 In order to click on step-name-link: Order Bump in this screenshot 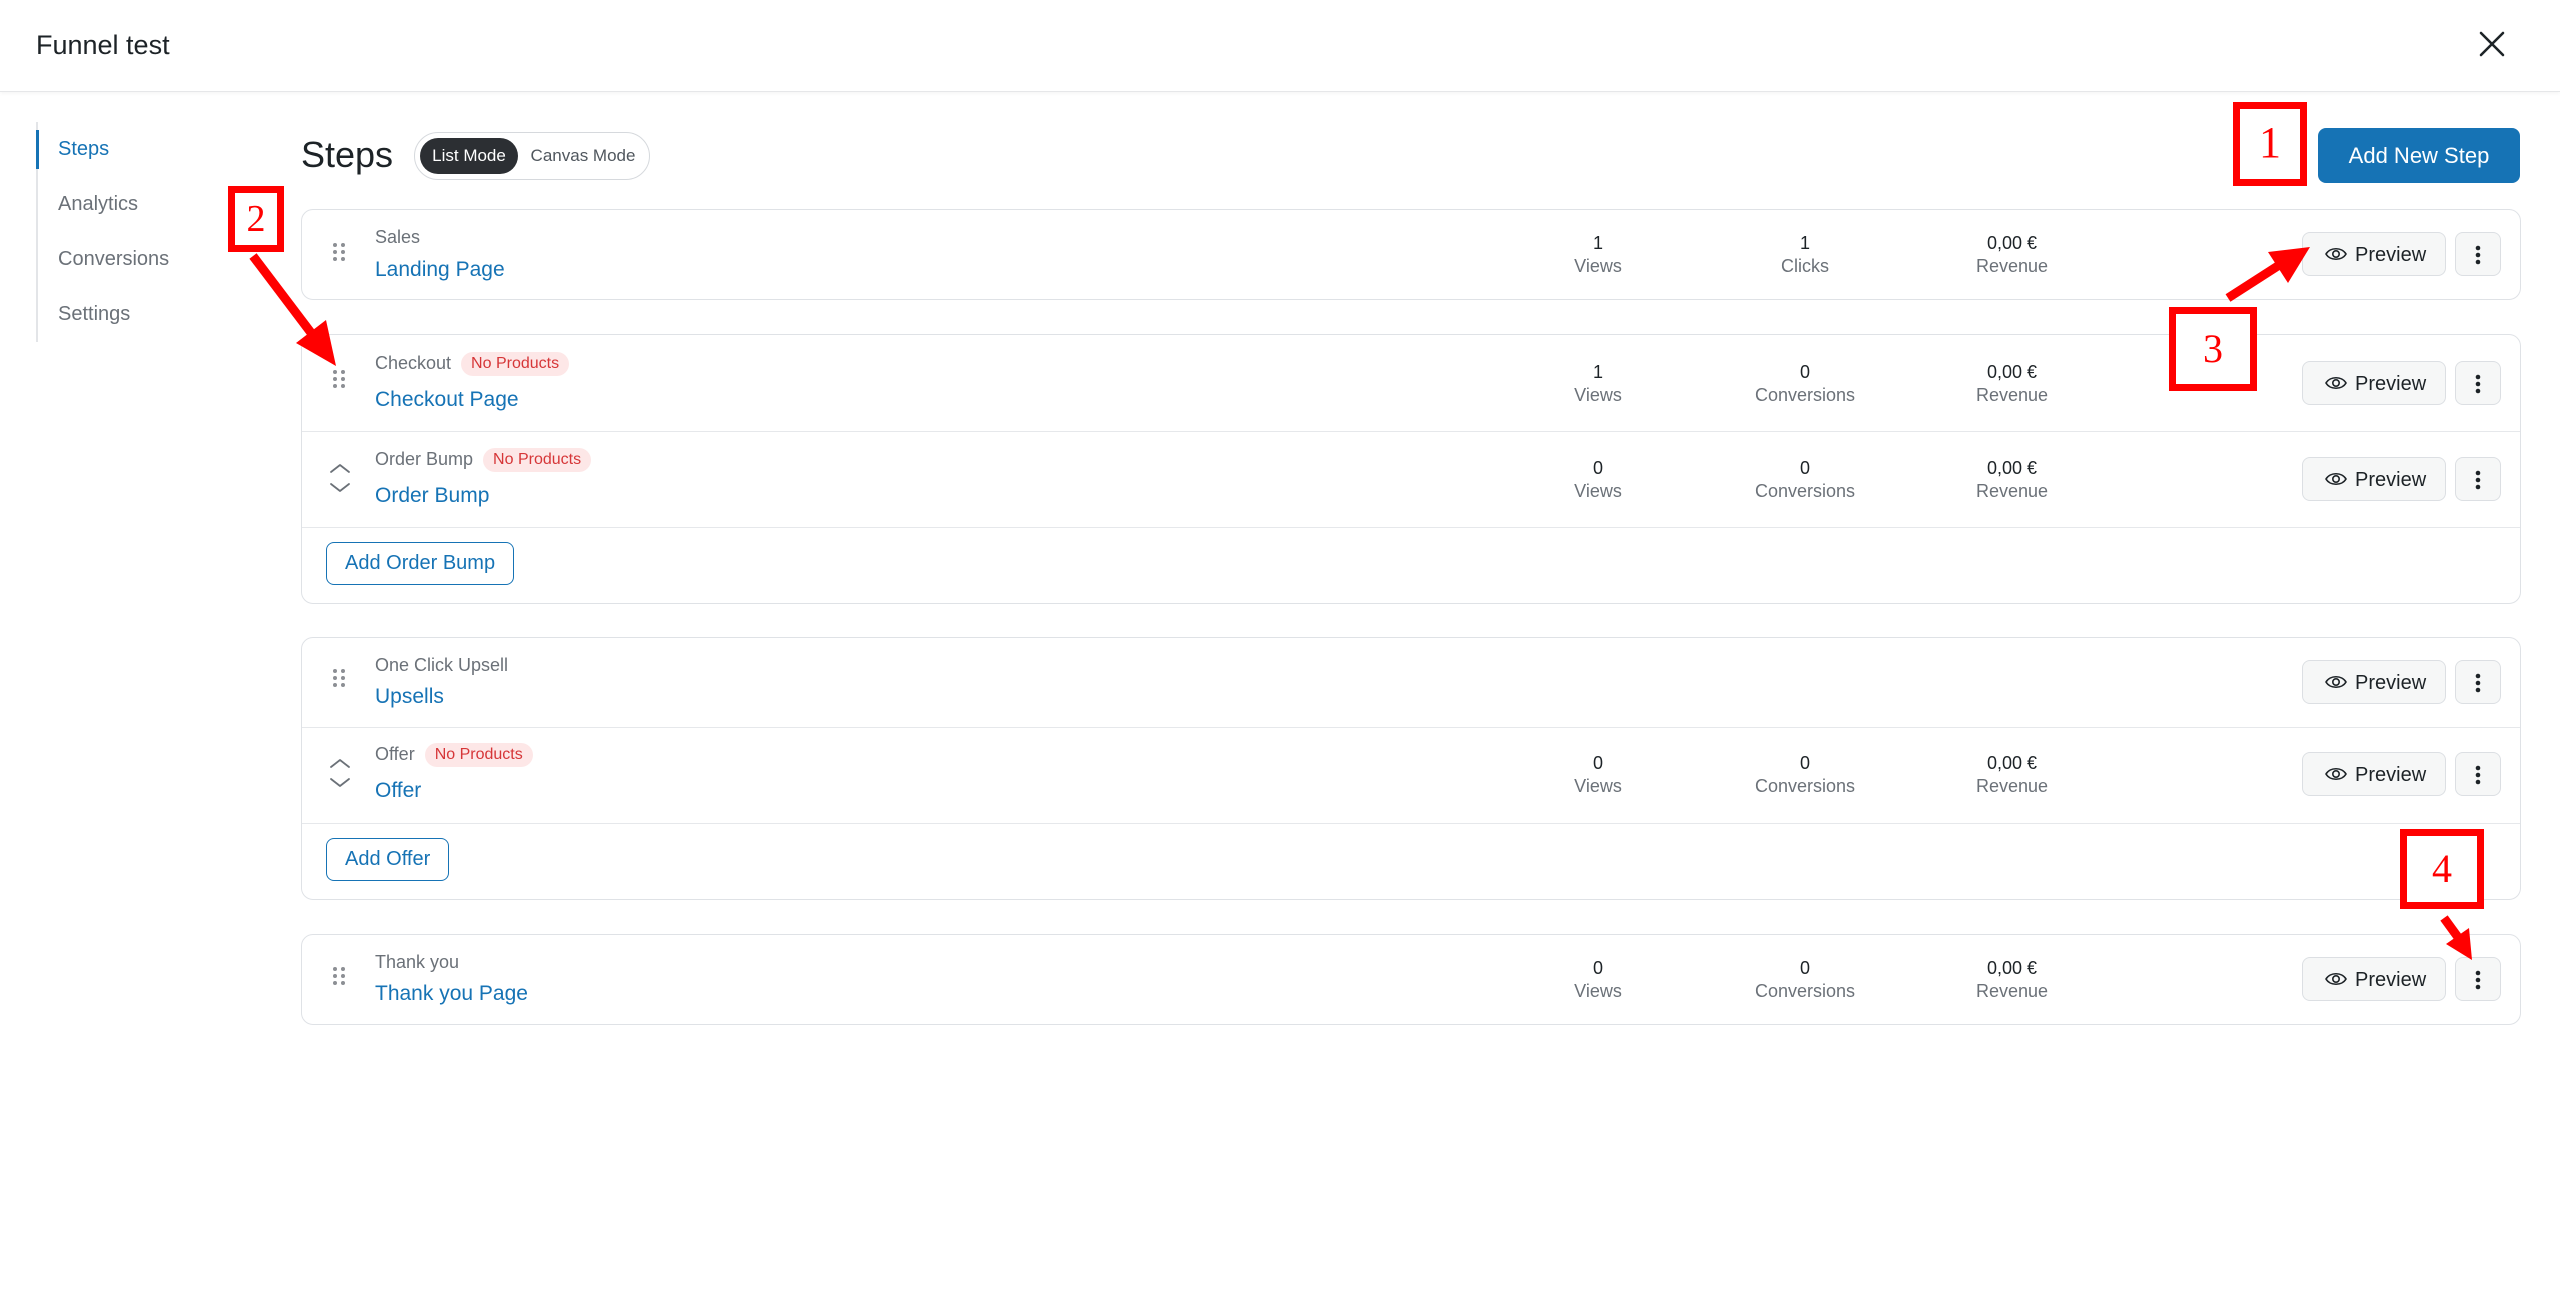, I will do `click(432, 496)`.